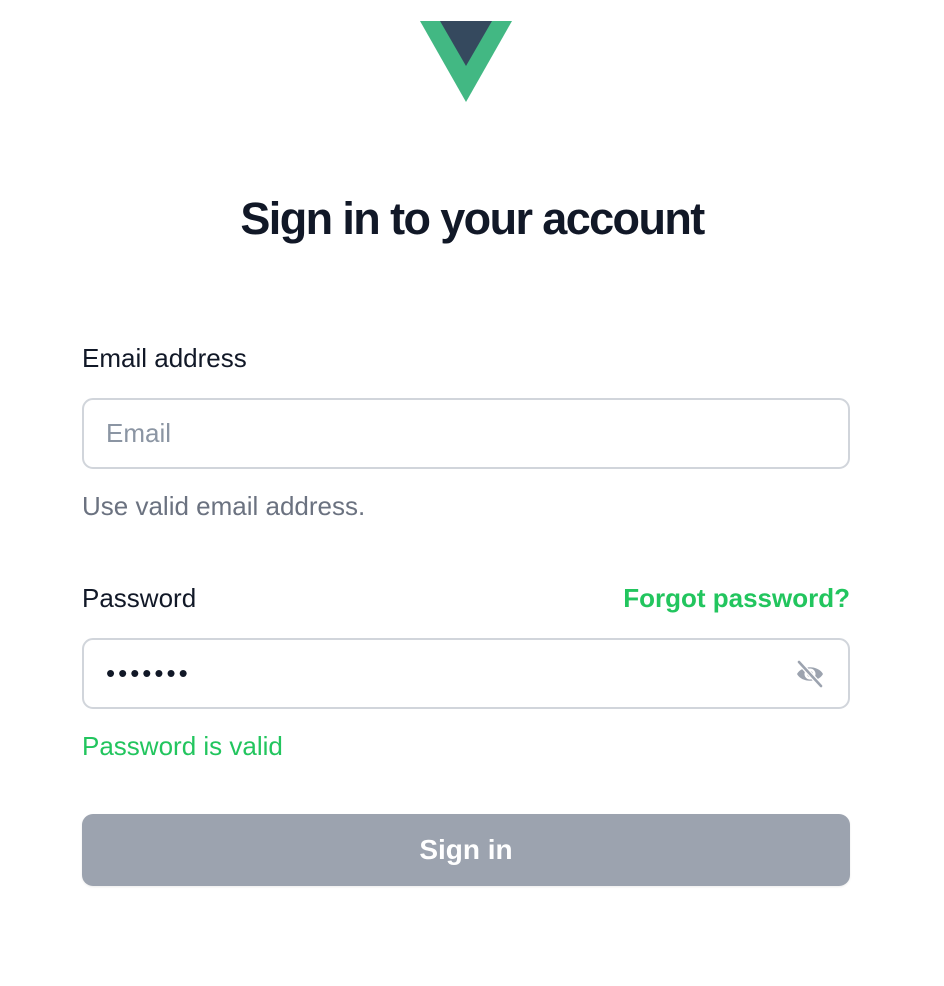  What do you see at coordinates (139, 598) in the screenshot?
I see `password-label: Password` at bounding box center [139, 598].